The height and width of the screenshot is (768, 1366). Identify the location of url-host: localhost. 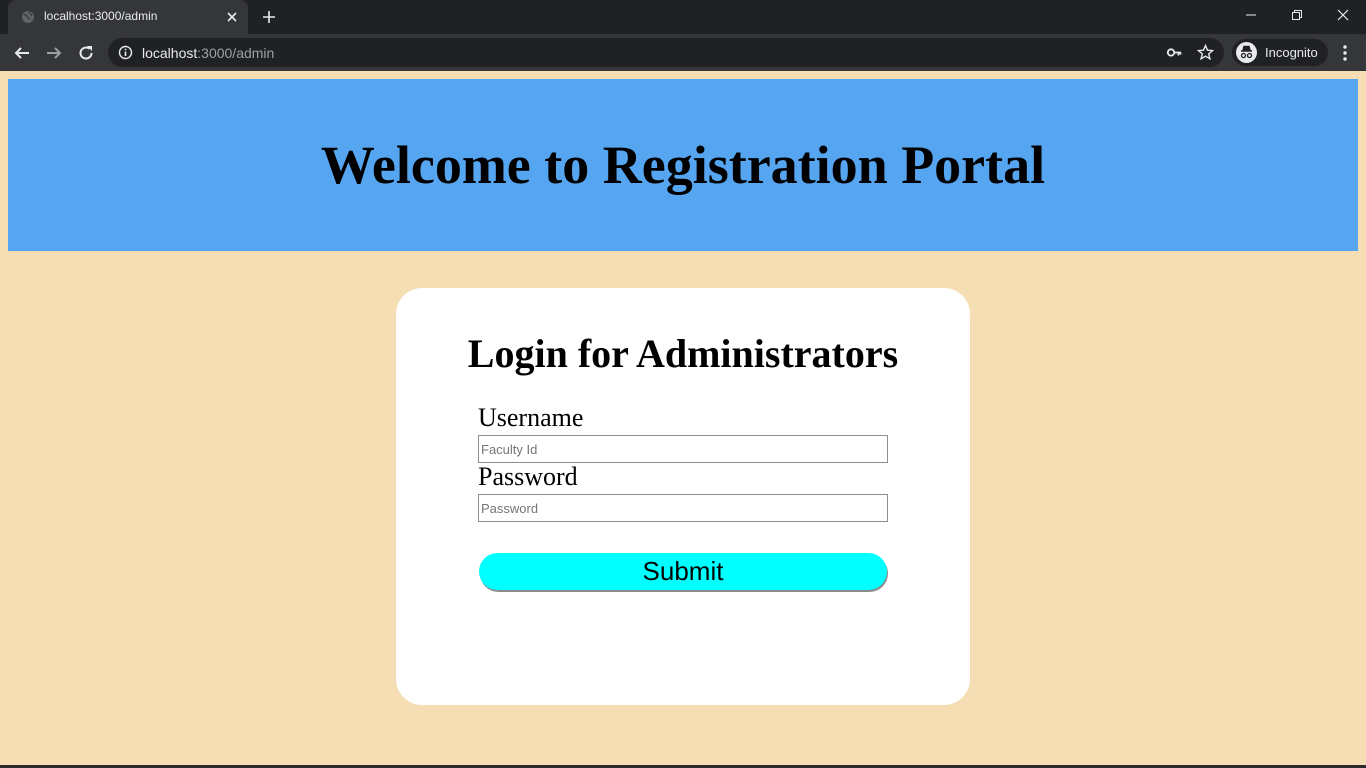
(170, 53).